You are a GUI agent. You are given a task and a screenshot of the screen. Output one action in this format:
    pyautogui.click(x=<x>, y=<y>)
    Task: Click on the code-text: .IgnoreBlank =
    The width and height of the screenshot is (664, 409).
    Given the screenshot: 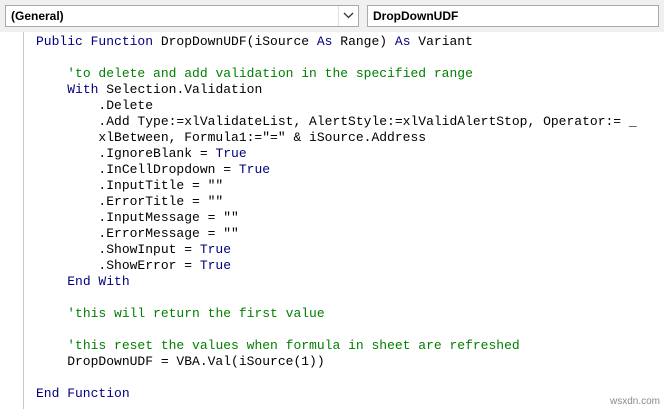 What is the action you would take?
    pyautogui.click(x=126, y=153)
    